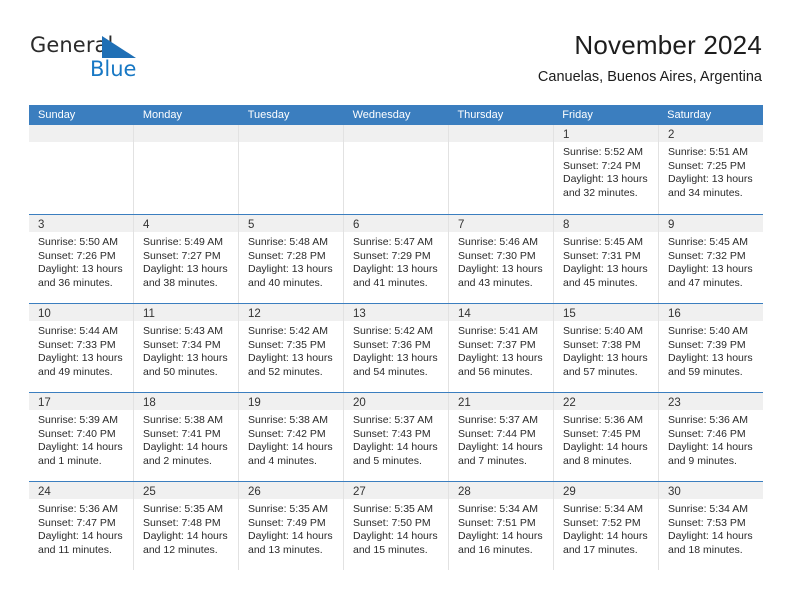 This screenshot has width=792, height=612. Describe the element at coordinates (146, 225) in the screenshot. I see `day-number: 4` at that location.